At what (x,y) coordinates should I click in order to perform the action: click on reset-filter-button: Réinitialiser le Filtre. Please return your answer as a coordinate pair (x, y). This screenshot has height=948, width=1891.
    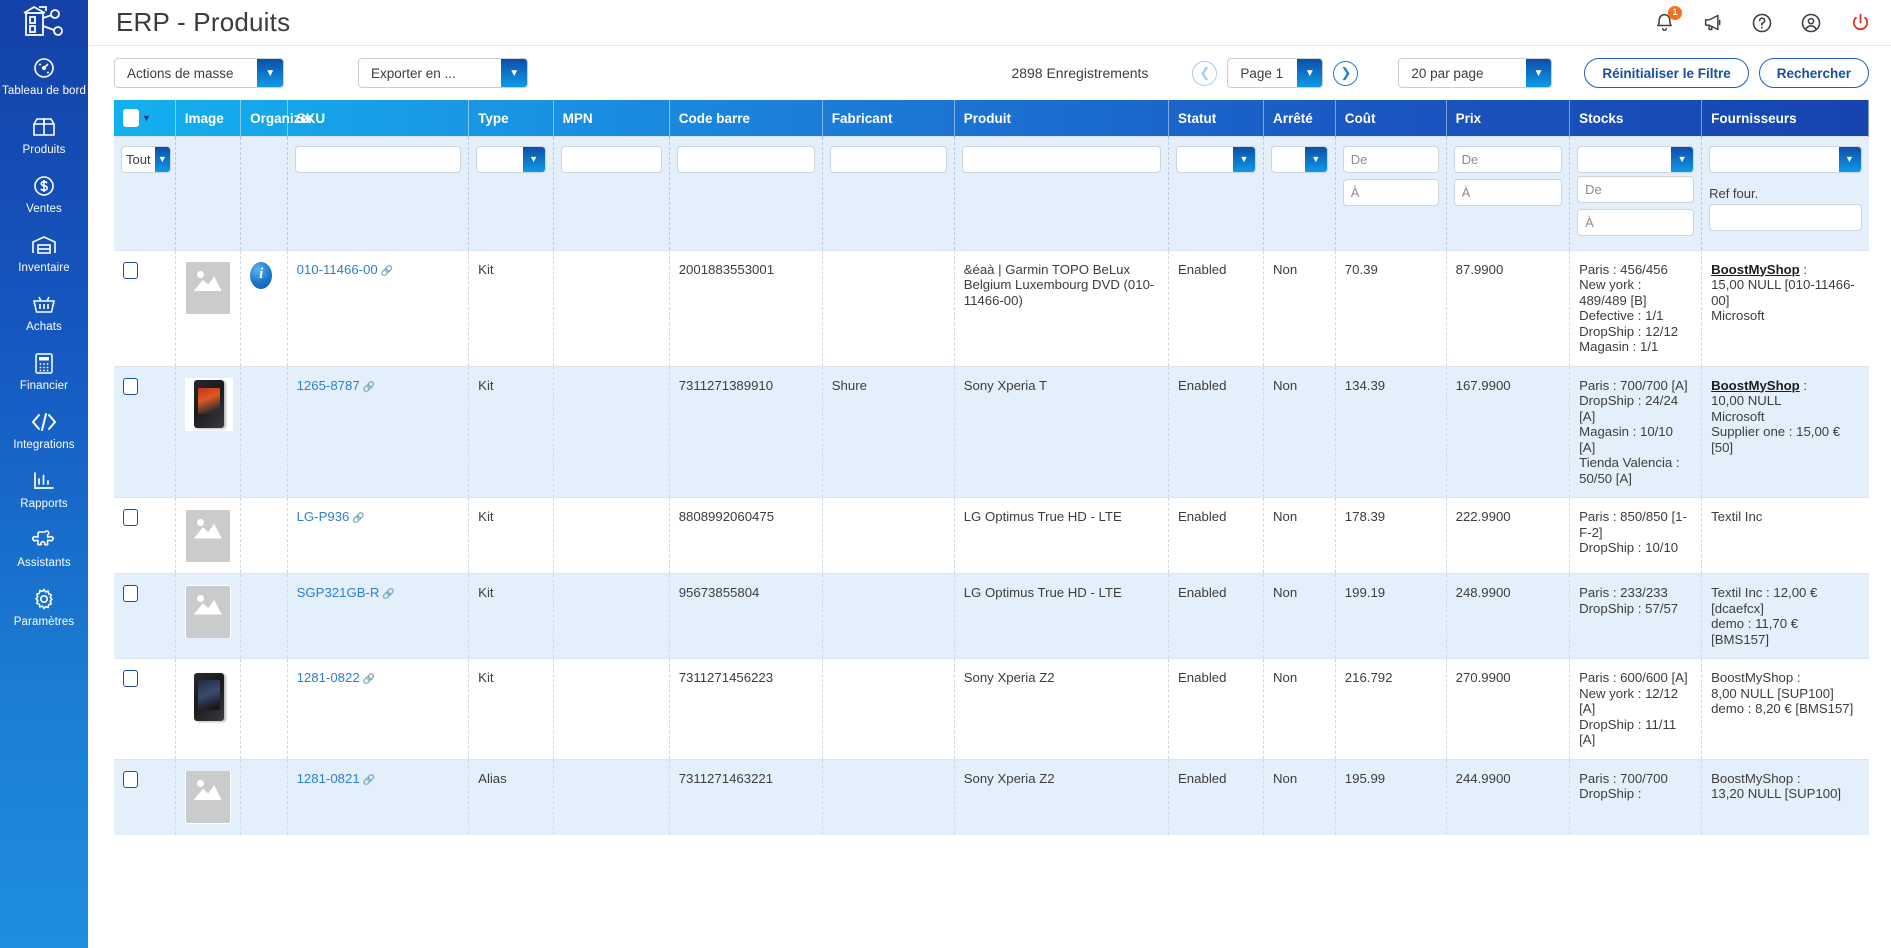
    Looking at the image, I should click on (1666, 73).